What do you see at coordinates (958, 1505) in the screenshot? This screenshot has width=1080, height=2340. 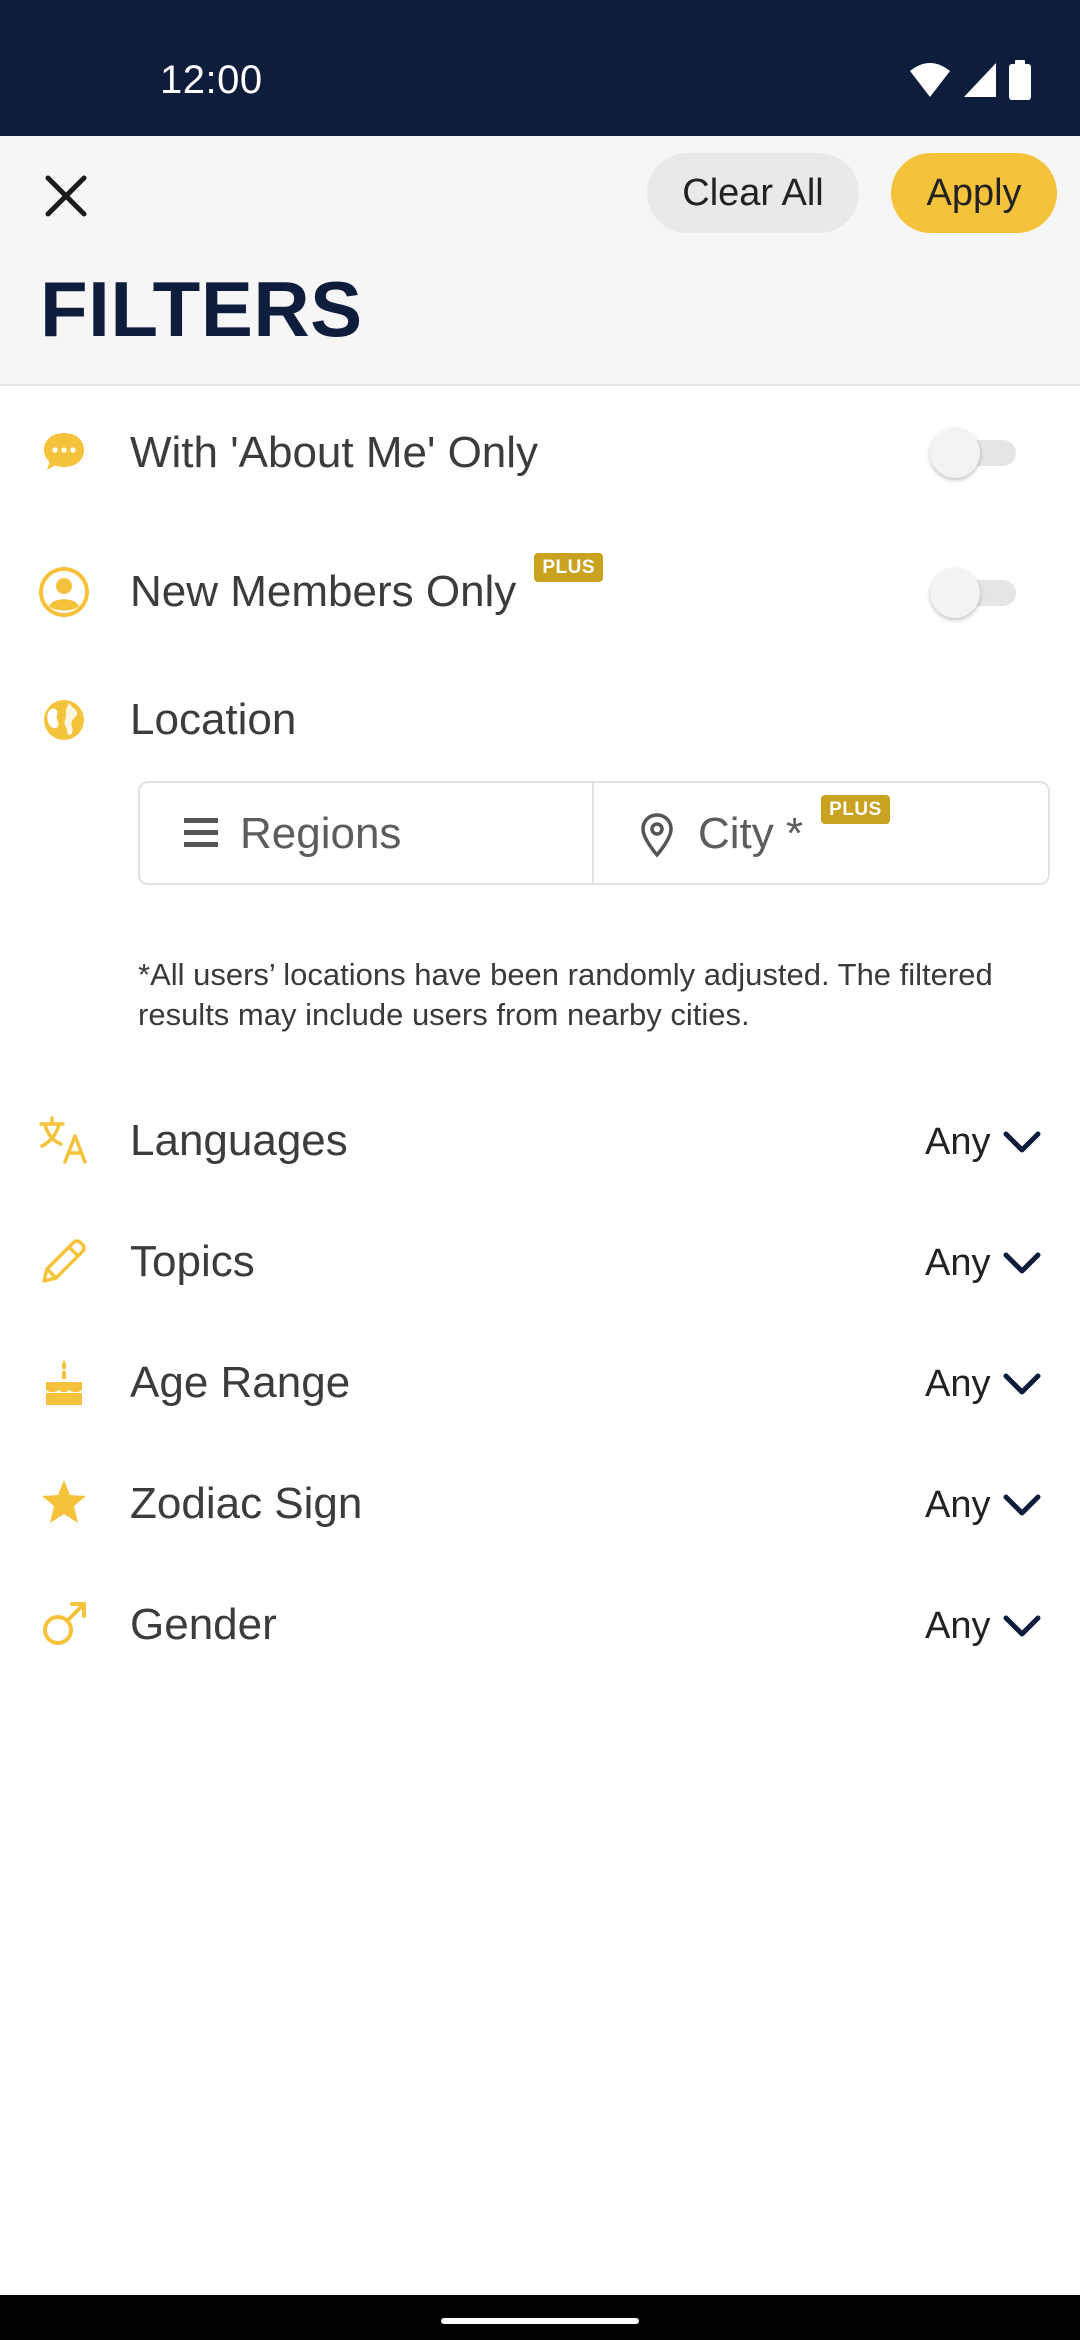 I see `zodiac-sign-value: Any` at bounding box center [958, 1505].